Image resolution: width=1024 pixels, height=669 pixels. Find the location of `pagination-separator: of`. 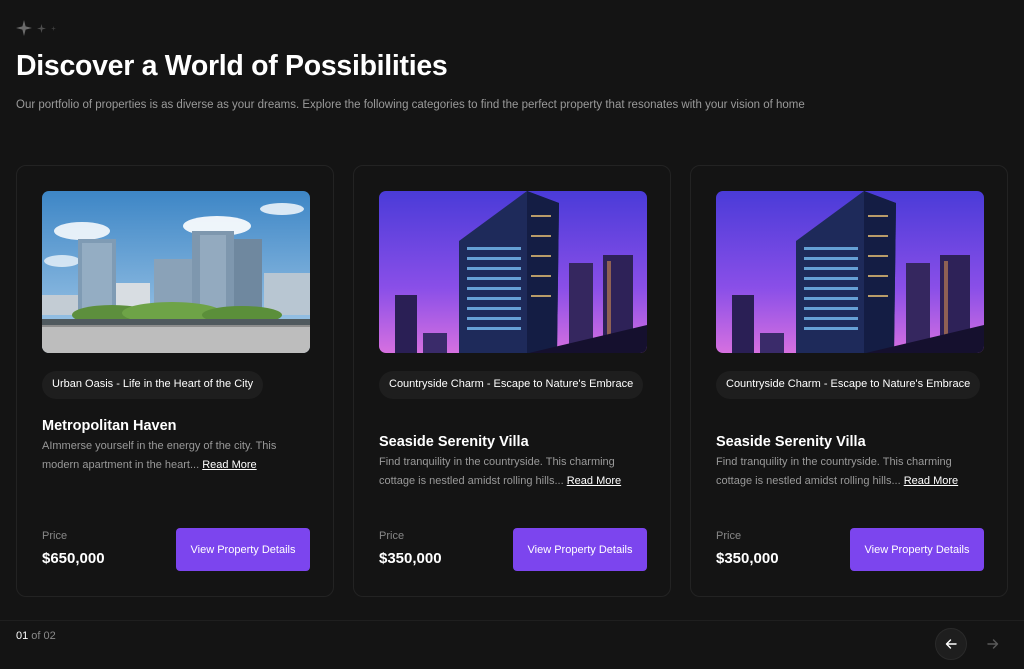

pagination-separator: of is located at coordinates (36, 636).